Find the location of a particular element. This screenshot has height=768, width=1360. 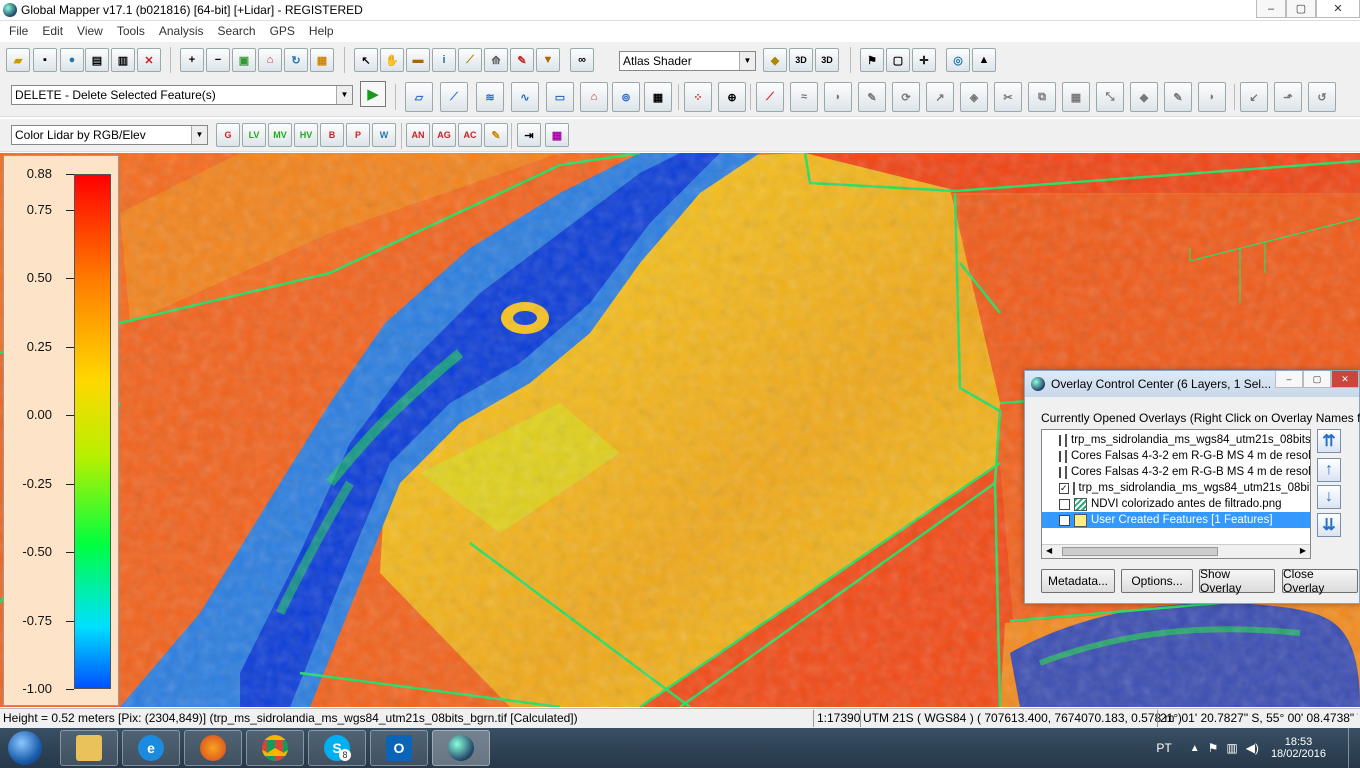

taskbar-skype: S8 is located at coordinates (337, 748).